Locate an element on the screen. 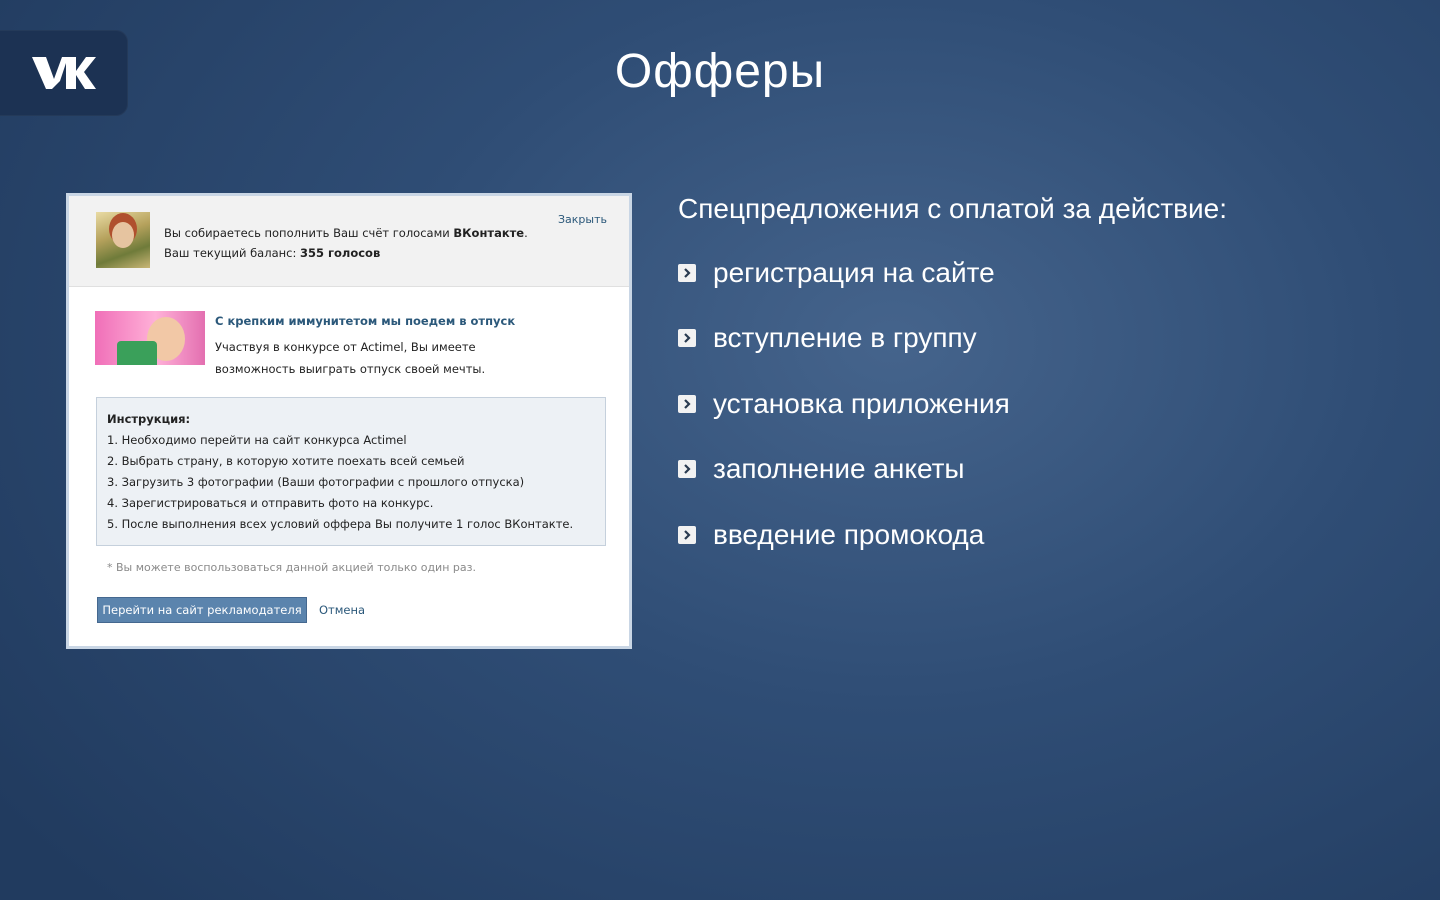  topup-text-end: . is located at coordinates (526, 233).